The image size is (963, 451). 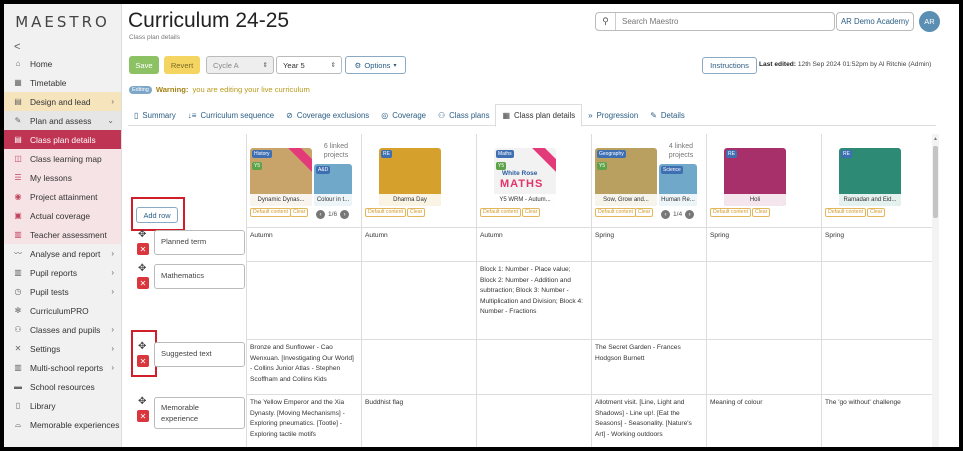 I want to click on sidebar-item-class-plan-details: ▤ Class plan details, so click(x=62, y=139).